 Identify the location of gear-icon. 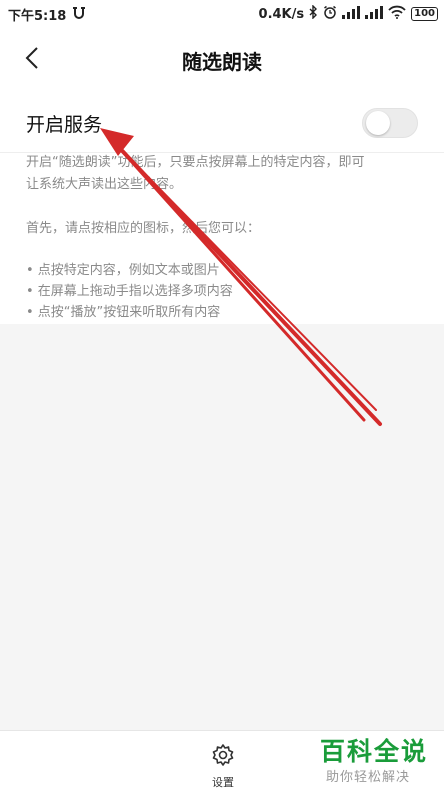
(223, 757).